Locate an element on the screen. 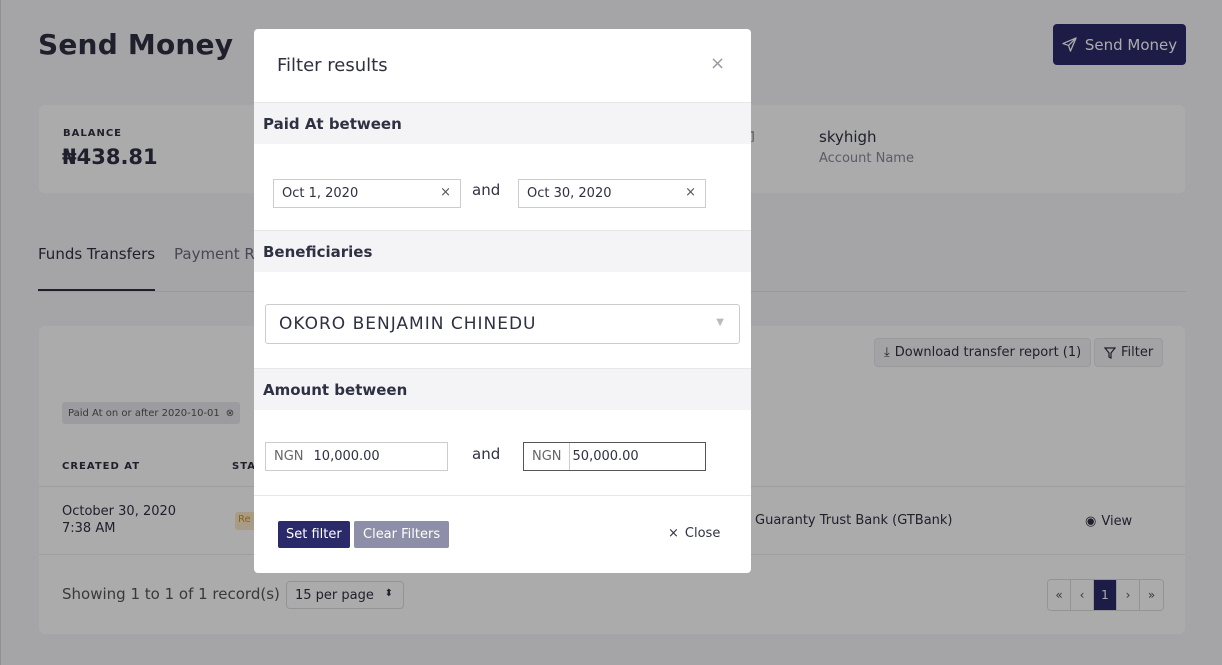 The image size is (1222, 665). beneficiary-selected-value: OKORO BENJAMIN CHINEDU is located at coordinates (408, 324).